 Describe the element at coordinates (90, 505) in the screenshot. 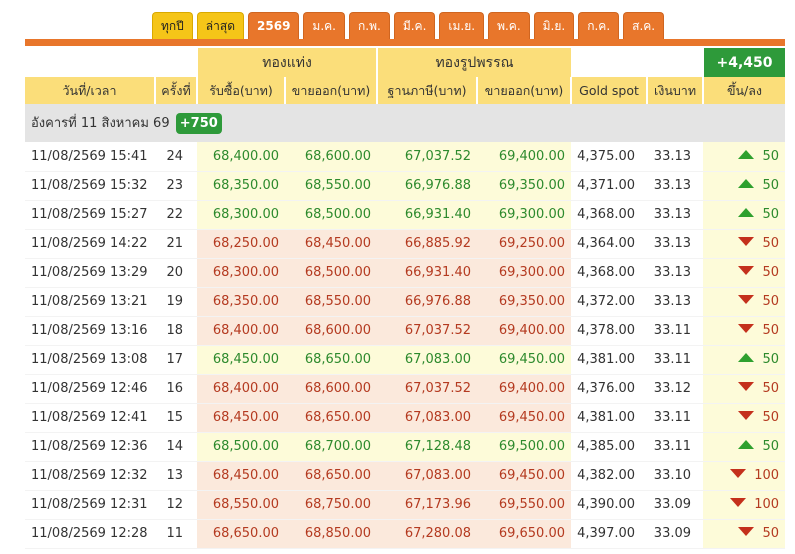

I see `cell-datetime: 11/08/2569 12:31` at that location.